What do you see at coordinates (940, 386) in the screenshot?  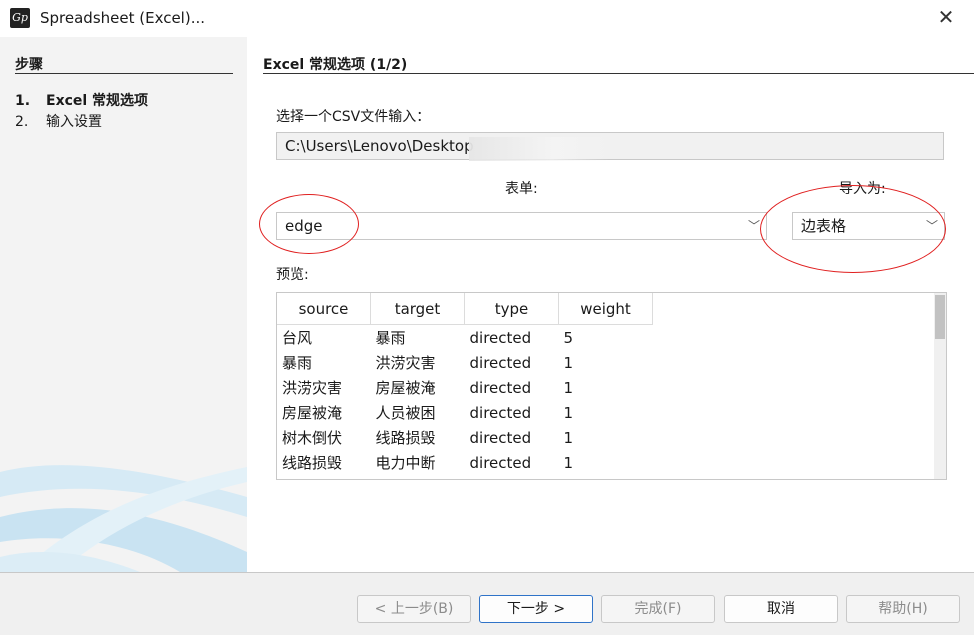 I see `vertical-scrollbar` at bounding box center [940, 386].